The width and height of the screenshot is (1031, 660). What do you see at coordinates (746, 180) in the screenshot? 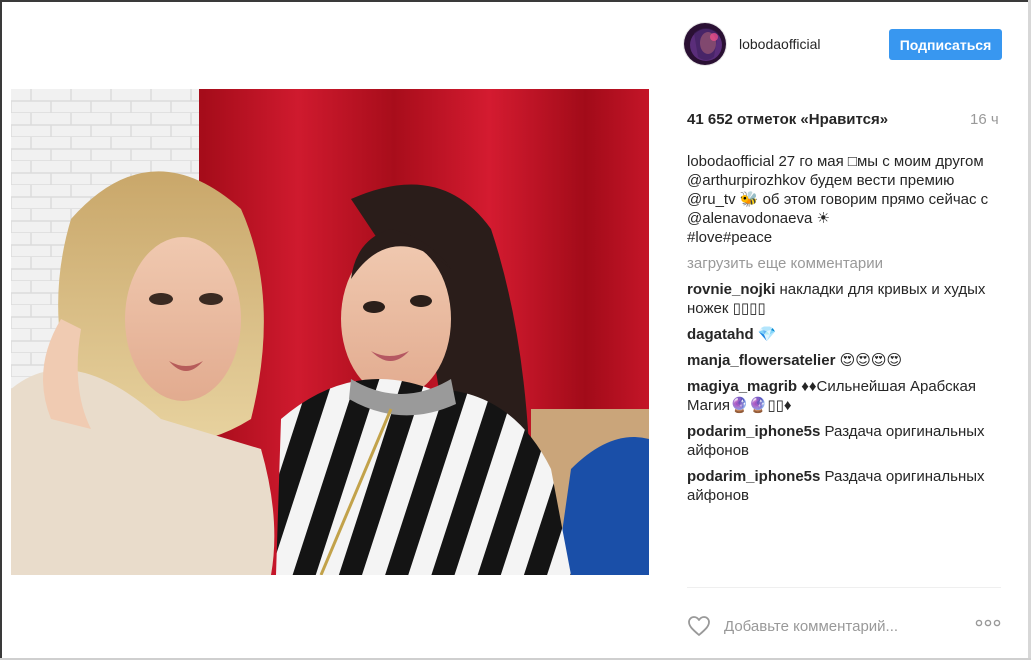
I see `mention-link: @arthurpirozhkov` at bounding box center [746, 180].